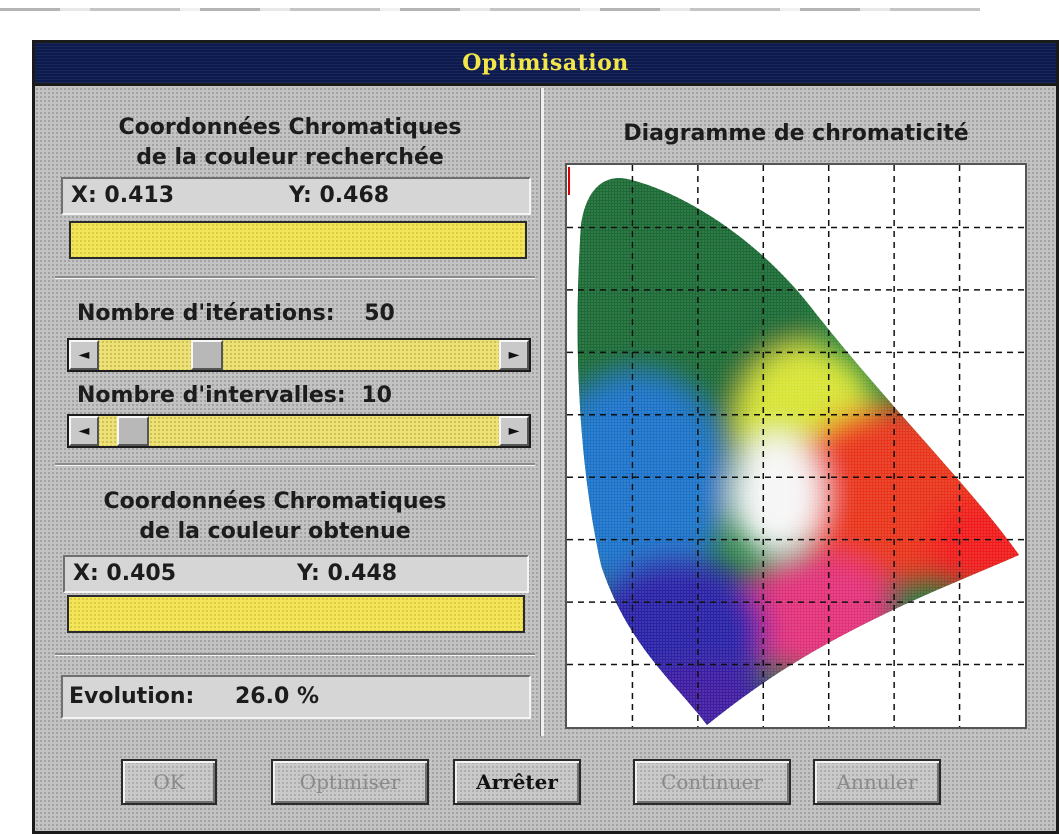  I want to click on target-y-value: Y: 0.468, so click(339, 195).